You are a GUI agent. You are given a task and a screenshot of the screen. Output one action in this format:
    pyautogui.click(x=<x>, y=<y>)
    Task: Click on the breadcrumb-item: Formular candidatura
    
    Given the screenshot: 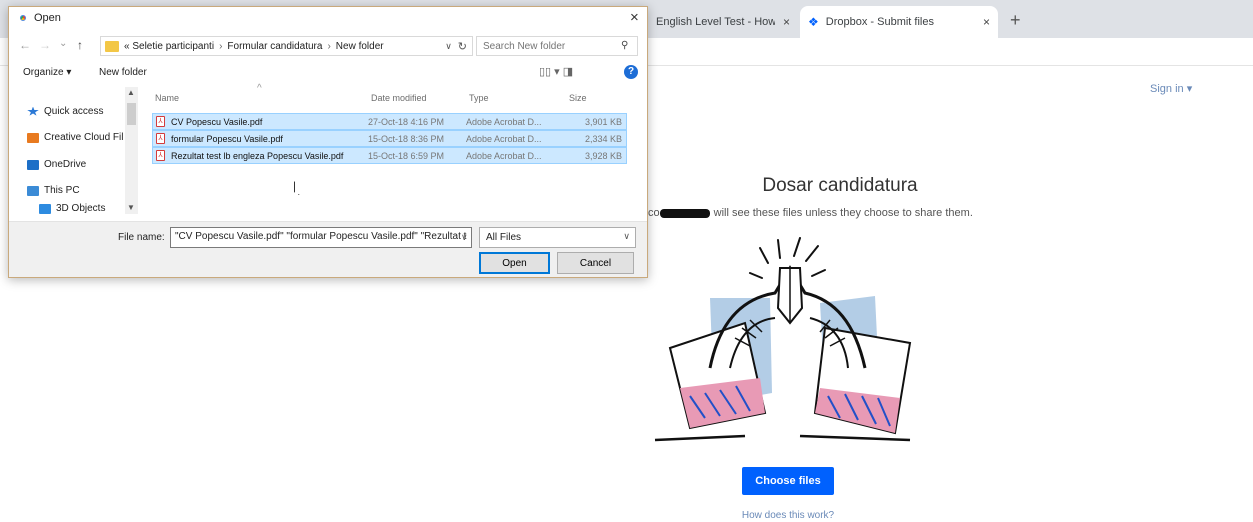 What is the action you would take?
    pyautogui.click(x=274, y=46)
    